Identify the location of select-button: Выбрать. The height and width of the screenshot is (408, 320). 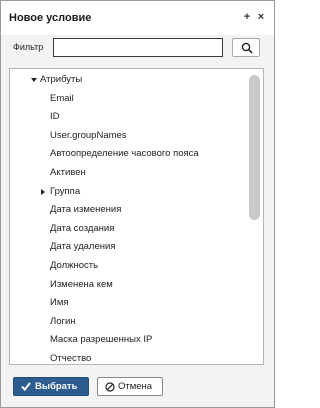
(51, 386).